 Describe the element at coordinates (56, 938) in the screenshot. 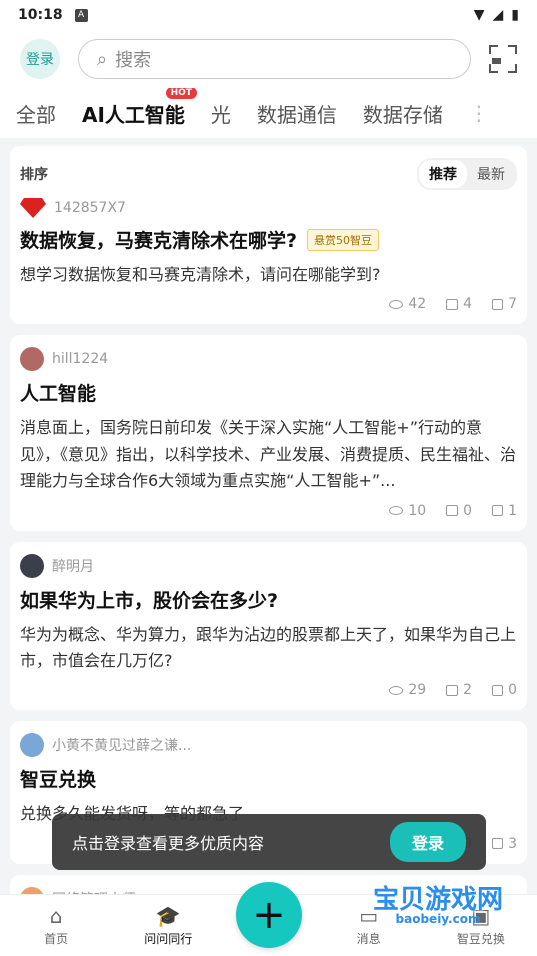

I see `nav-home-label: 首页` at that location.